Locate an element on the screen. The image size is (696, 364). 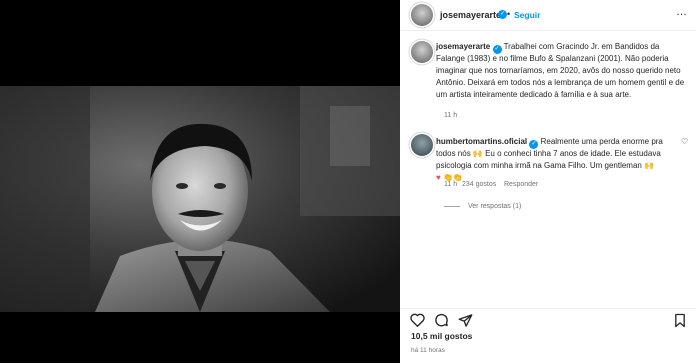
view-replies-label: Ver respostas (1) is located at coordinates (495, 206).